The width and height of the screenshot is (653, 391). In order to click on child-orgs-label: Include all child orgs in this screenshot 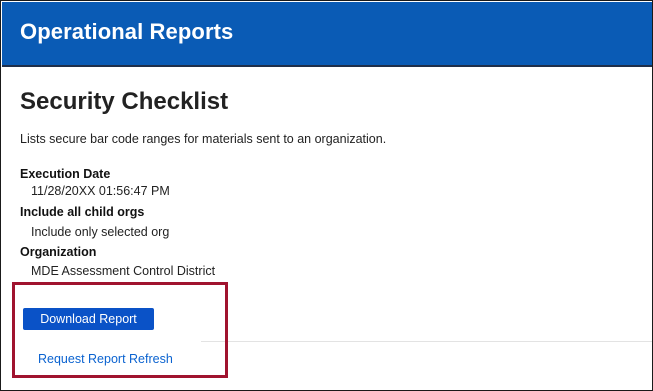, I will do `click(82, 212)`.